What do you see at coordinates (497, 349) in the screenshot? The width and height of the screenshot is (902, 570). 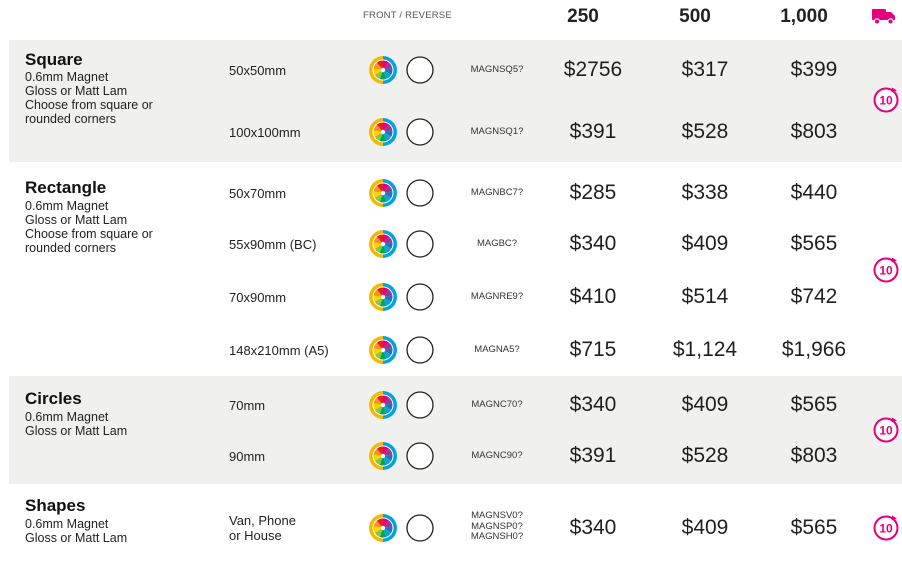 I see `product-code: MAGNA5?` at bounding box center [497, 349].